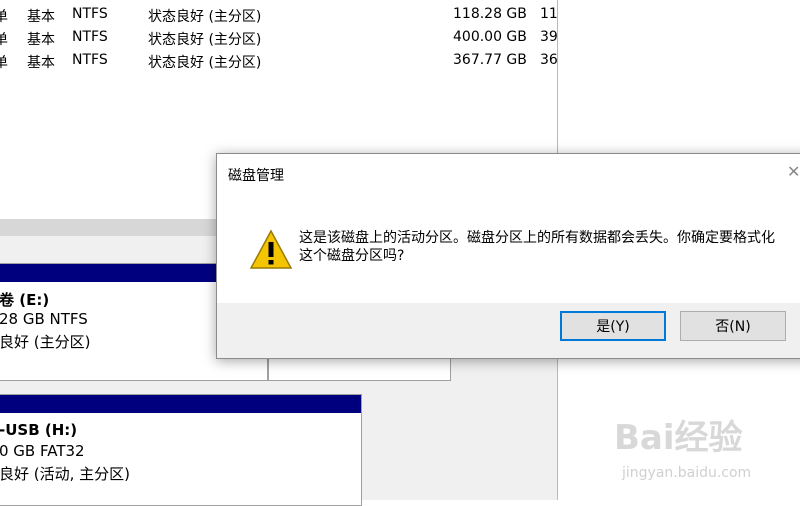 This screenshot has width=800, height=506. Describe the element at coordinates (45, 342) in the screenshot. I see `partition-status: 良好 (主分区)` at that location.